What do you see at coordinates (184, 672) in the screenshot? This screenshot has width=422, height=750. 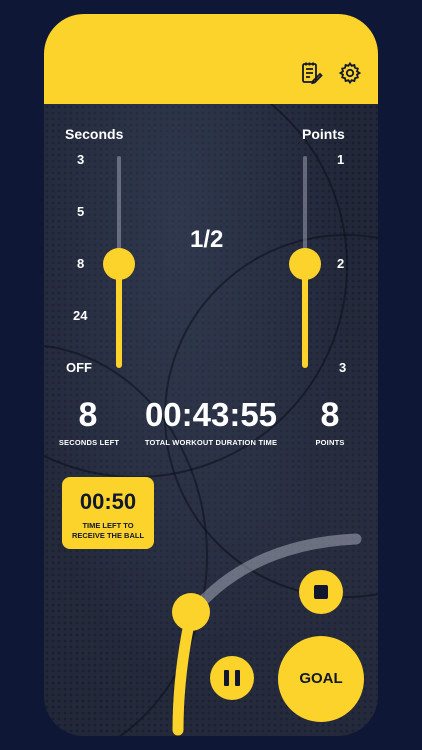 I see `progress-arc-fill` at bounding box center [184, 672].